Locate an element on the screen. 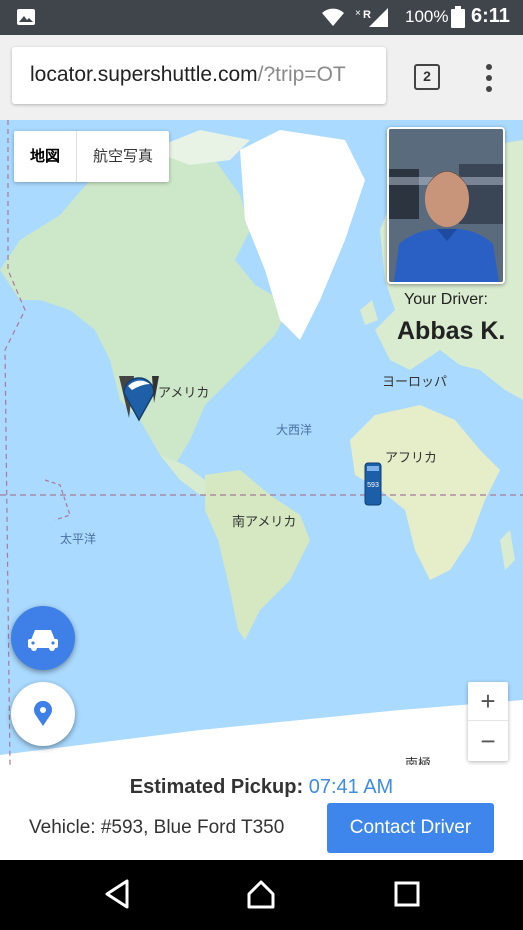  pickup-pin-icon is located at coordinates (139, 395).